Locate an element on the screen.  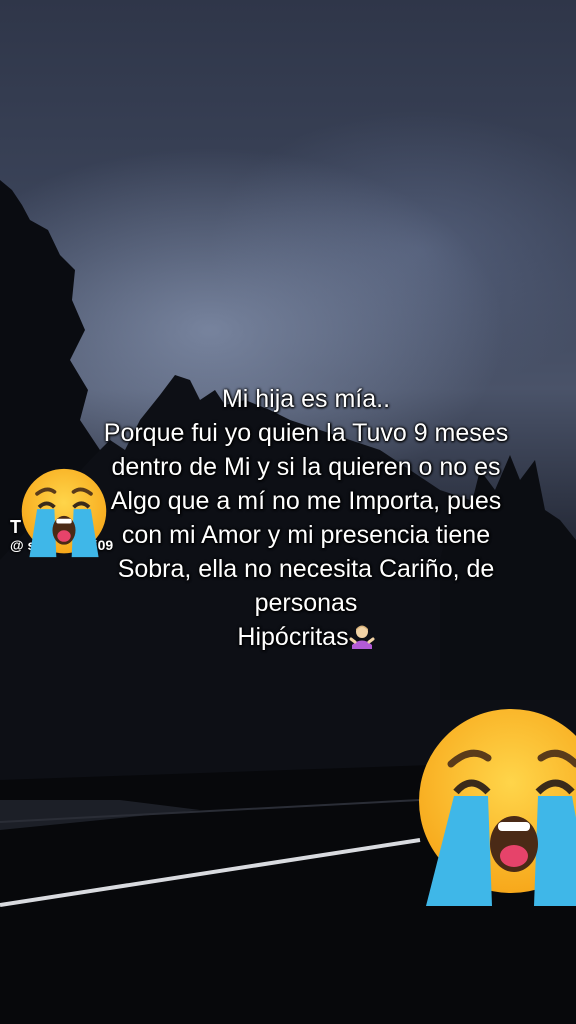
person-shrugging-emoji is located at coordinates (362, 637).